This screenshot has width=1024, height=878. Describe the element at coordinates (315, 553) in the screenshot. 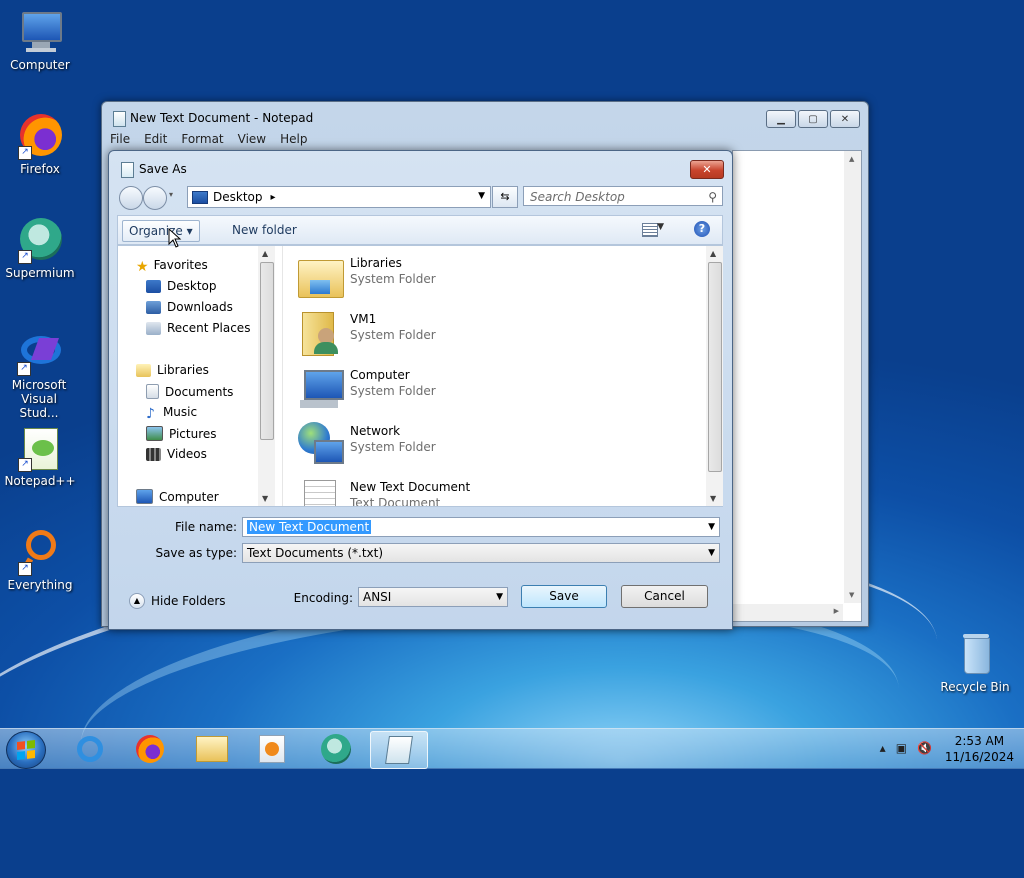

I see `save-type-value: Text Documents (*.txt)` at that location.